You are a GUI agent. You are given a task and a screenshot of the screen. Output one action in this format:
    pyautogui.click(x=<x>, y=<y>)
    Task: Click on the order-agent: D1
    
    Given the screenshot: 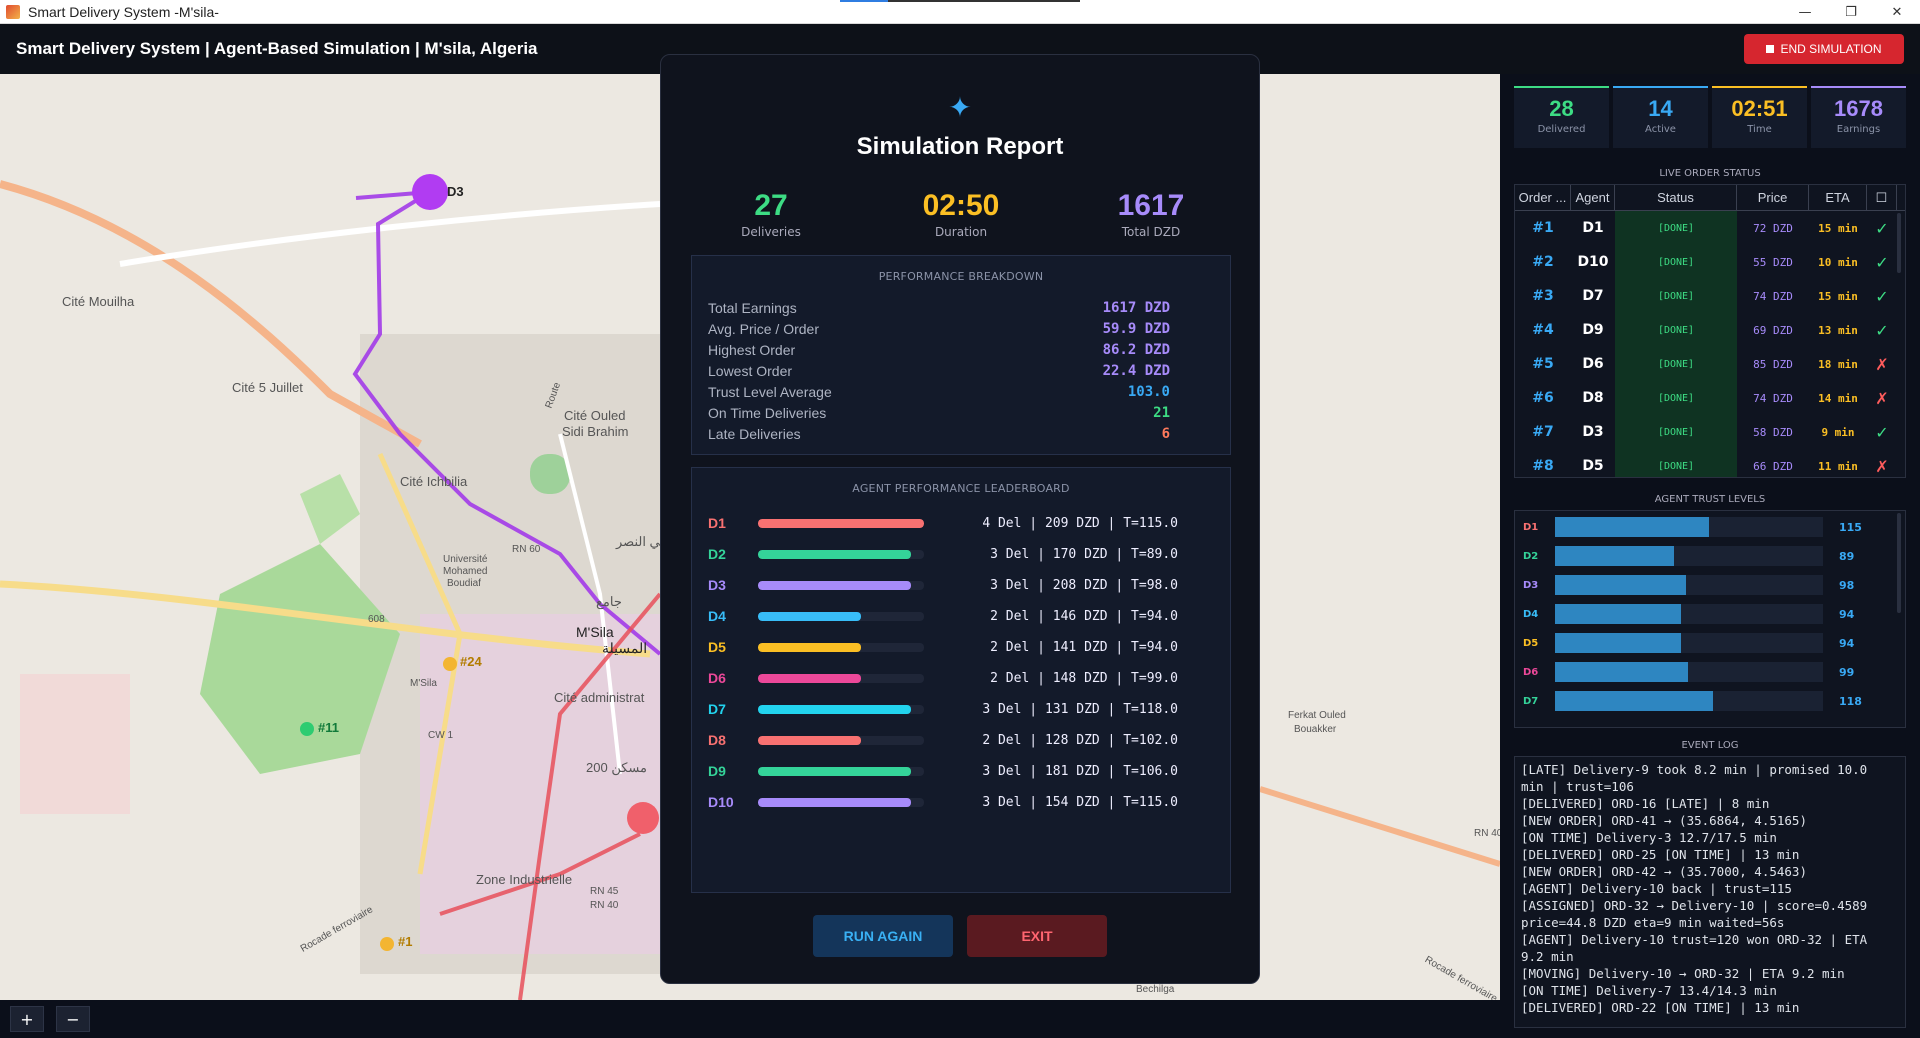 What is the action you would take?
    pyautogui.click(x=1593, y=228)
    